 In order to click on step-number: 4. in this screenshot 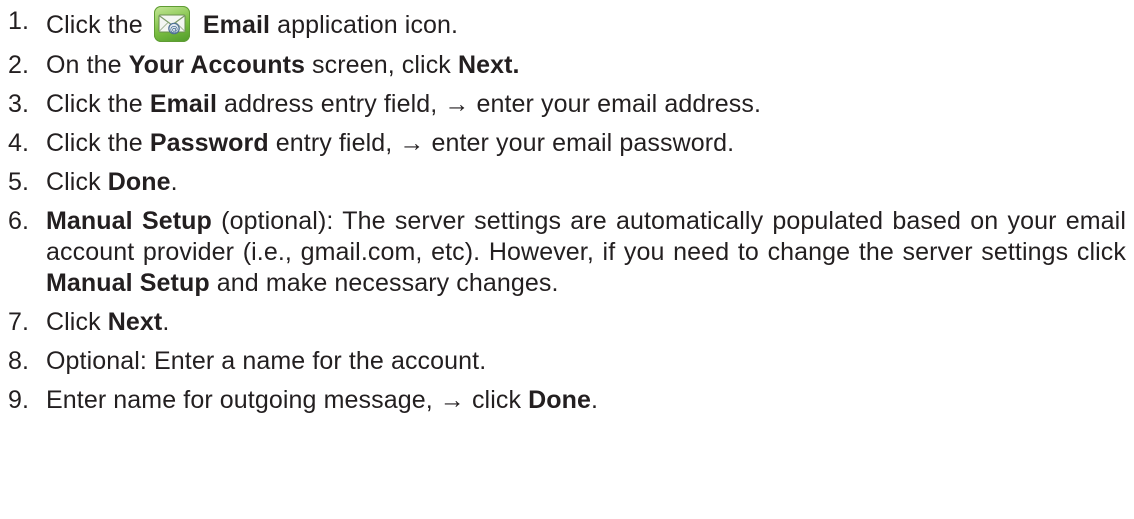, I will do `click(19, 143)`.